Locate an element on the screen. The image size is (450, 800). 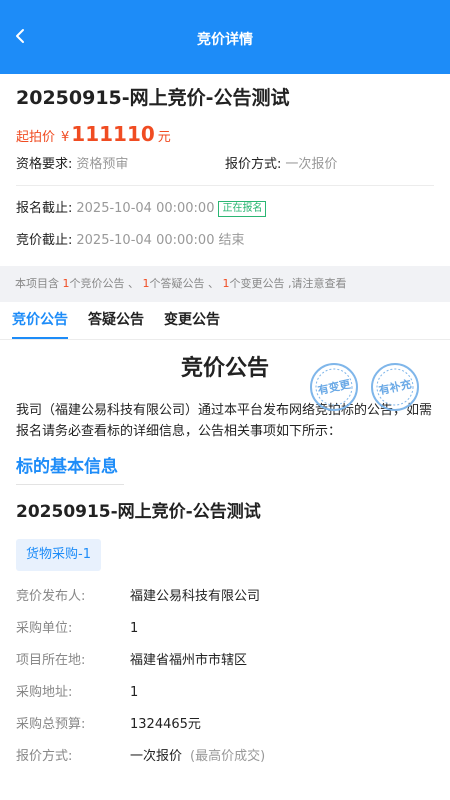
info-row-publisher: 竞价发布人: 福建公易科技有限公司 is located at coordinates (225, 597).